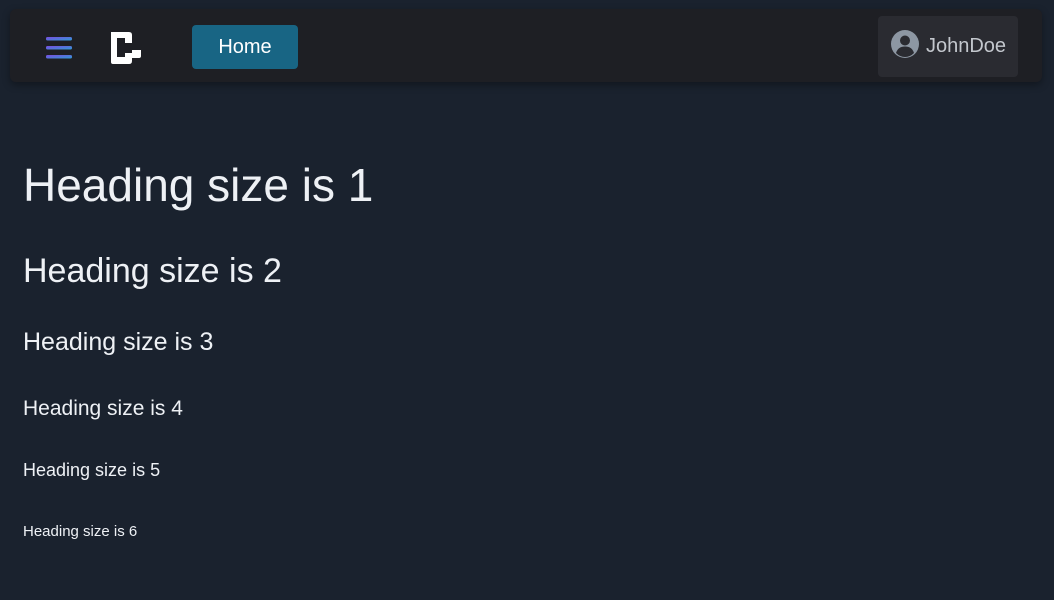 Image resolution: width=1054 pixels, height=600 pixels. I want to click on user-account-button: JohnDoe, so click(948, 46).